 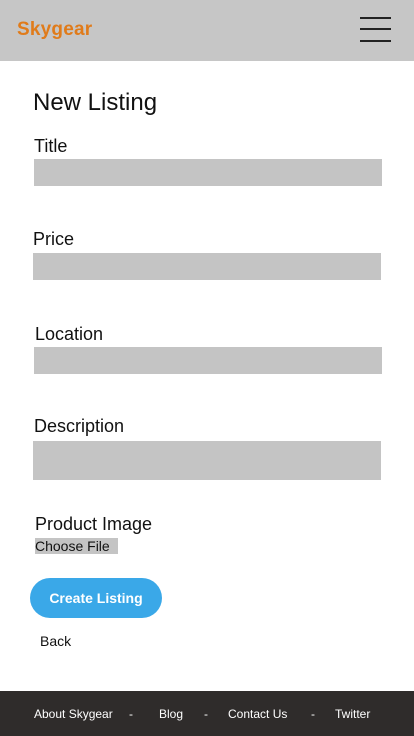 I want to click on app-header: Skygear, so click(x=207, y=30).